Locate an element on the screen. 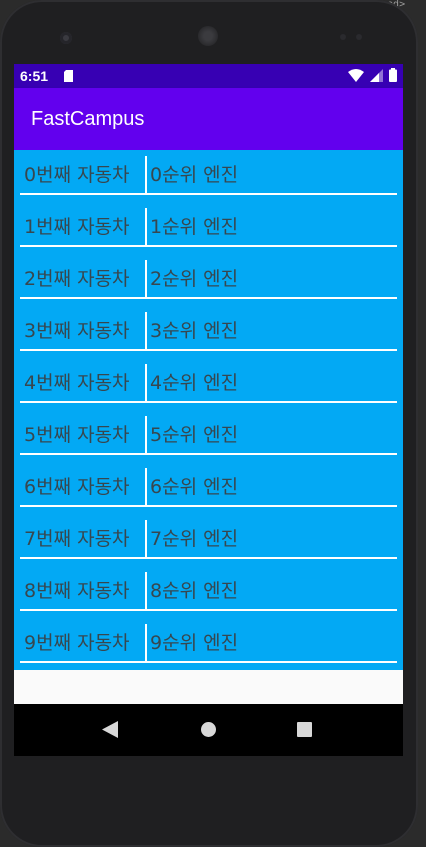 This screenshot has width=426, height=847. wifi-icon is located at coordinates (356, 75).